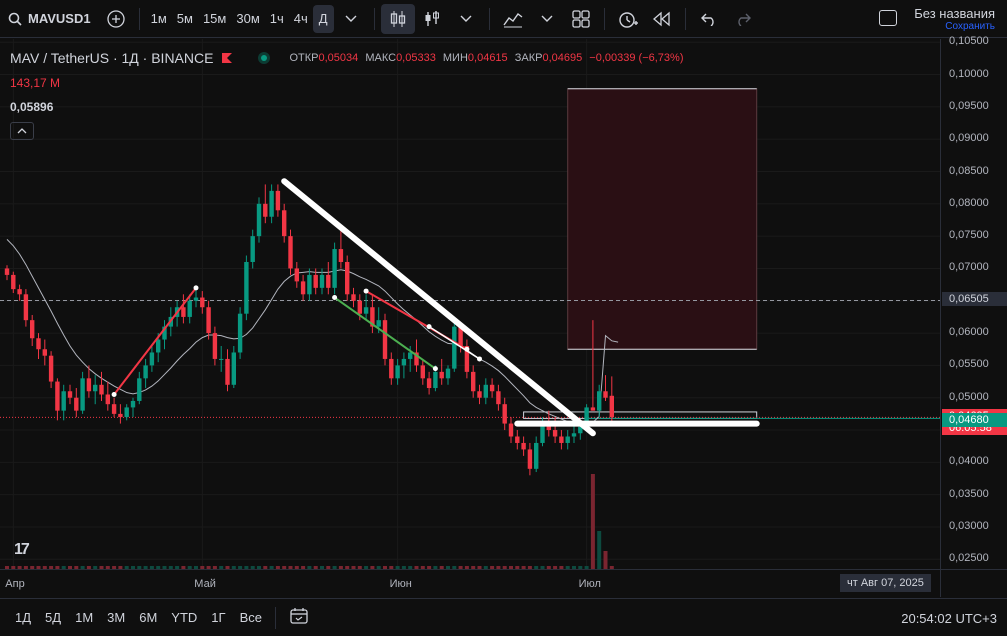 The image size is (1007, 636). What do you see at coordinates (438, 307) in the screenshot?
I see `resistance-trend-line` at bounding box center [438, 307].